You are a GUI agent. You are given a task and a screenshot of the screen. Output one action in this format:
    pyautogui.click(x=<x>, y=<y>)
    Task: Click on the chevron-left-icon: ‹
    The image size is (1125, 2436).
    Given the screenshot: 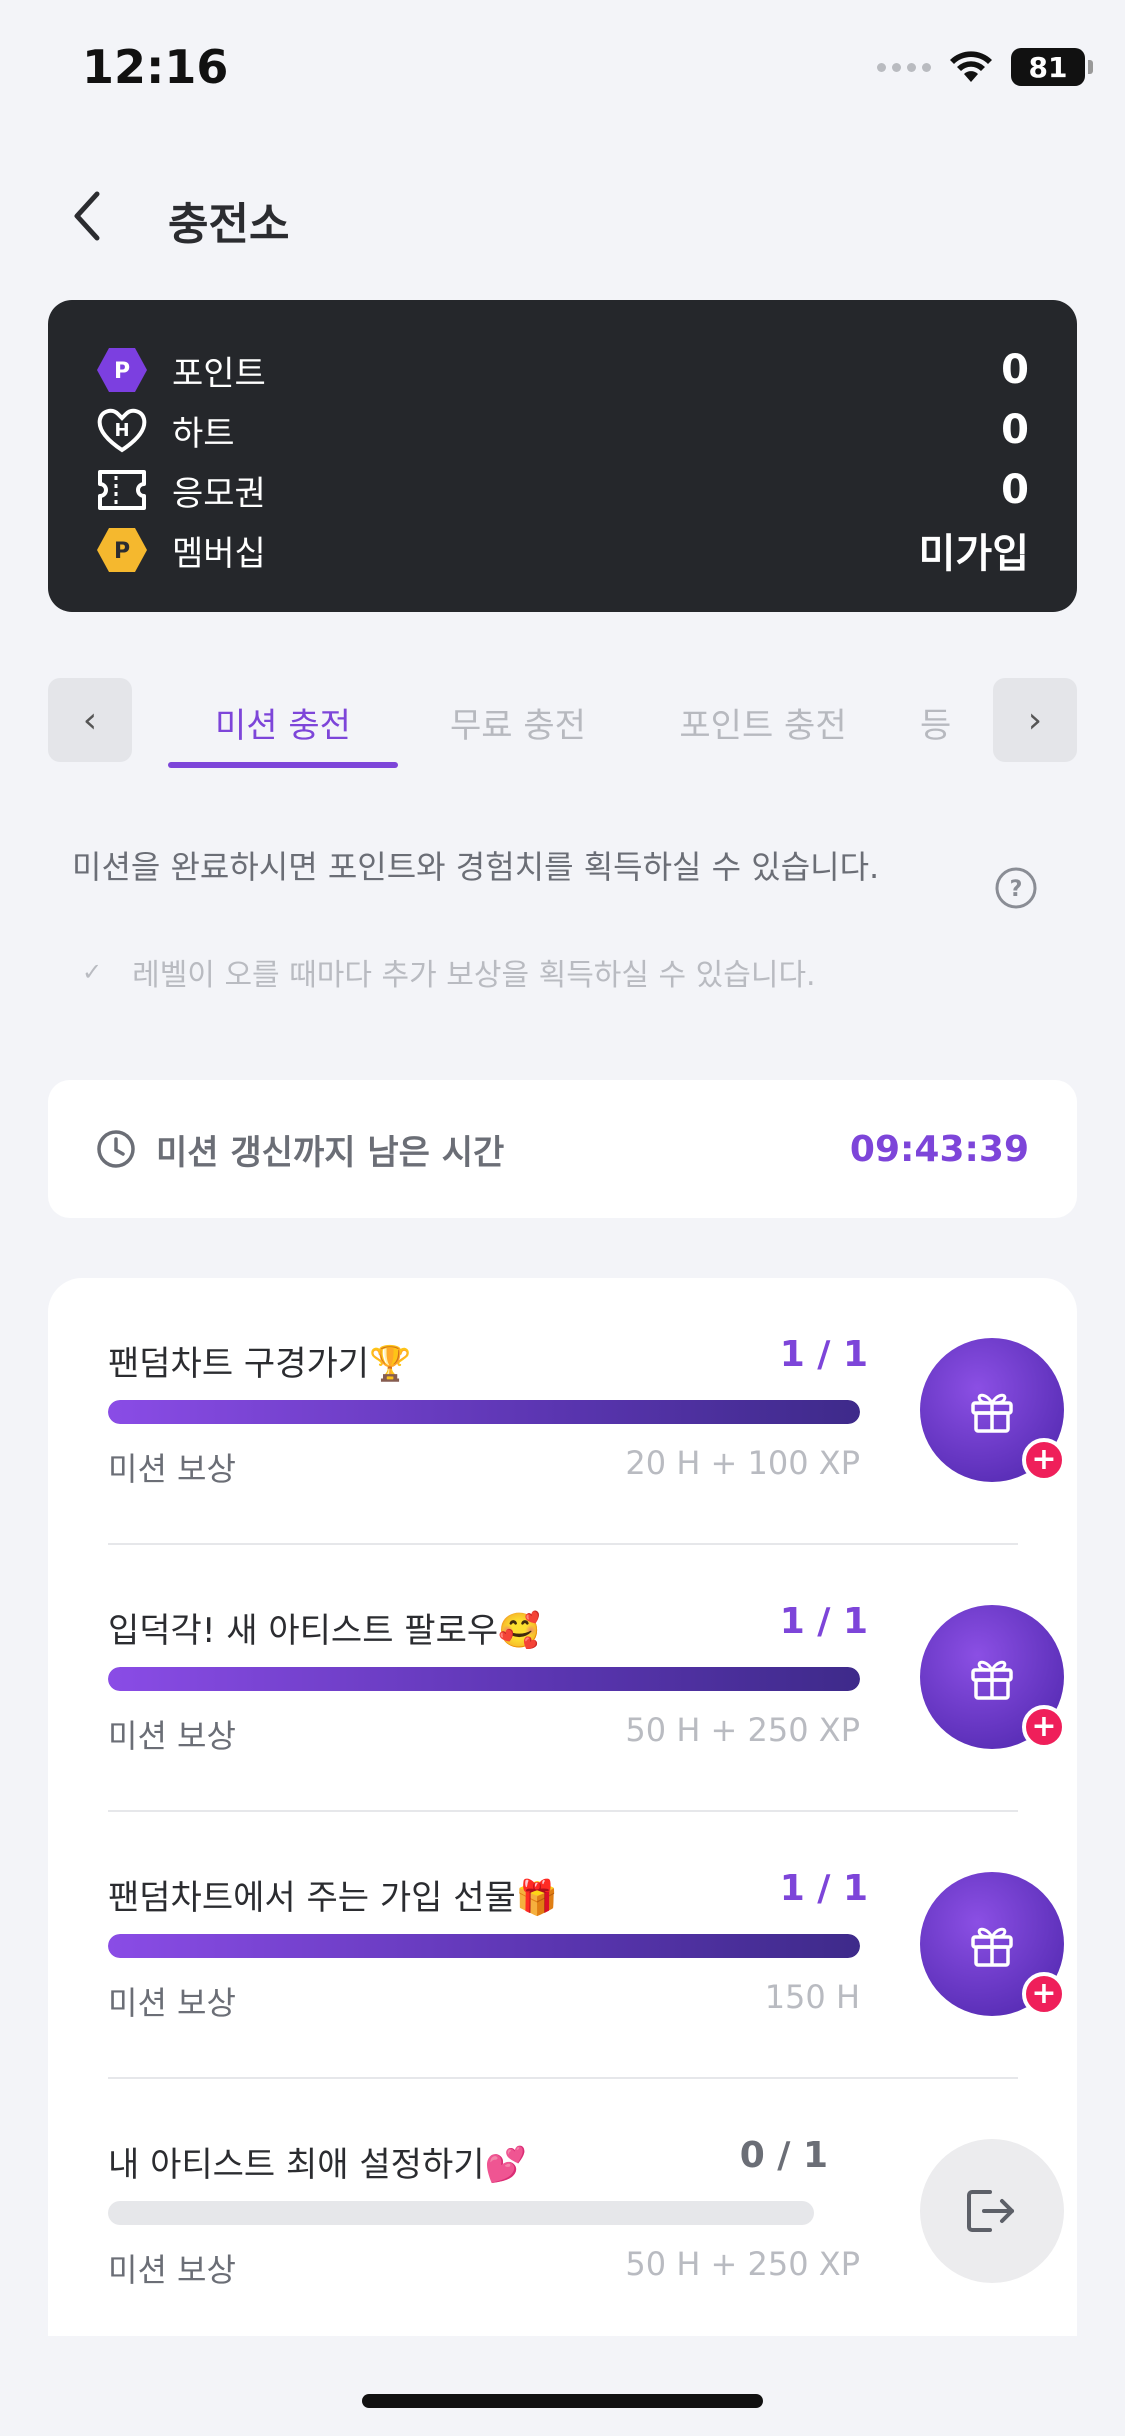 What is the action you would take?
    pyautogui.click(x=90, y=720)
    